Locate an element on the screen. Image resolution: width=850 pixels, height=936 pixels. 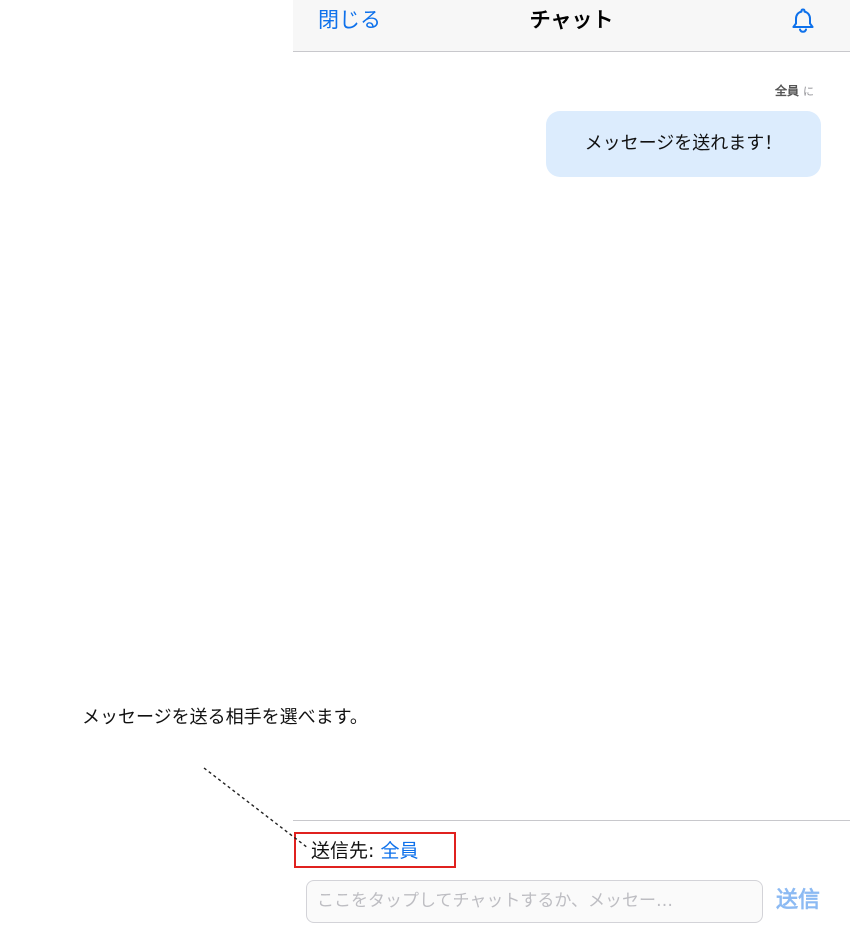
message-recipient-meta: 全員に is located at coordinates (794, 91).